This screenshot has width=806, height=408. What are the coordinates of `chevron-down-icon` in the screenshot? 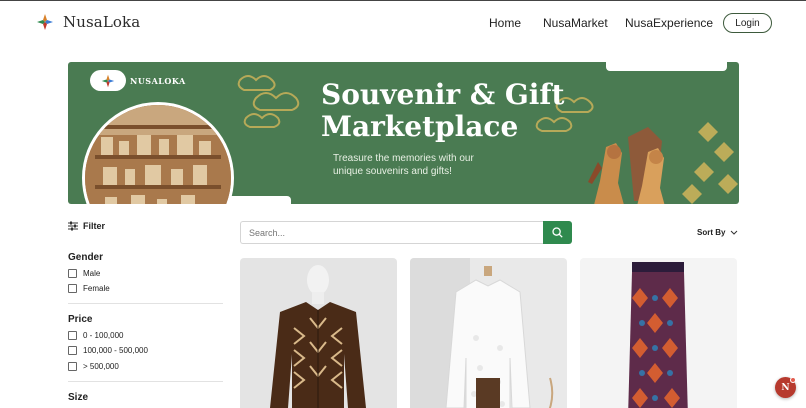 It's located at (734, 232).